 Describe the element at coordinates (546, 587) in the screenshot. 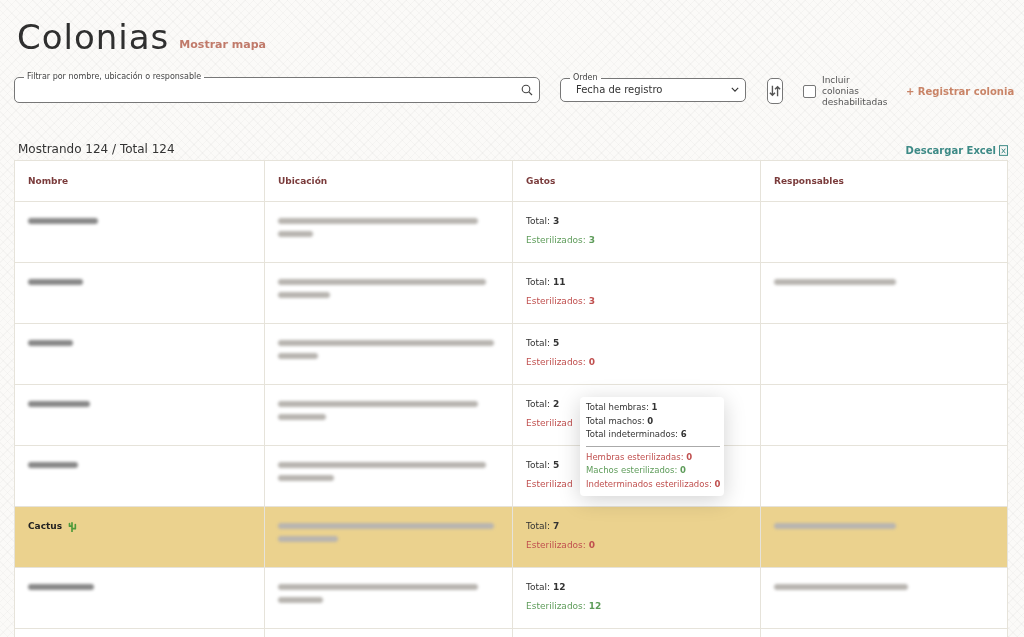

I see `cat-total: Total: 12` at that location.